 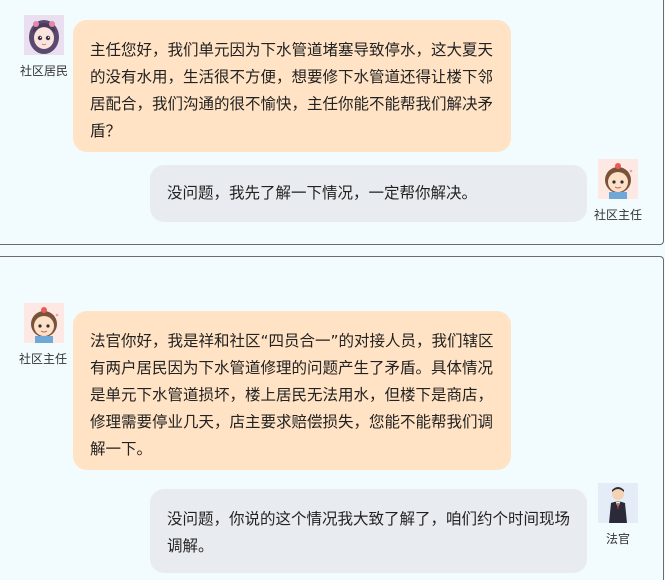 I want to click on judge-reply-bubble: 没问题，你说的这个情况我大致了解了，咱们约个时间现场调解。, so click(x=368, y=531).